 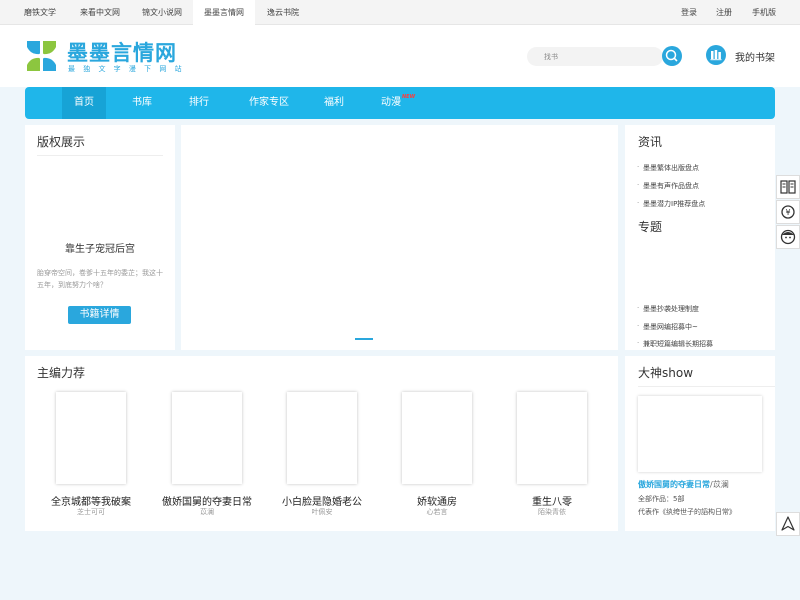 I want to click on main-nav: 首页 书库 排行 作家专区 福利 动漫 NEW, so click(x=400, y=103).